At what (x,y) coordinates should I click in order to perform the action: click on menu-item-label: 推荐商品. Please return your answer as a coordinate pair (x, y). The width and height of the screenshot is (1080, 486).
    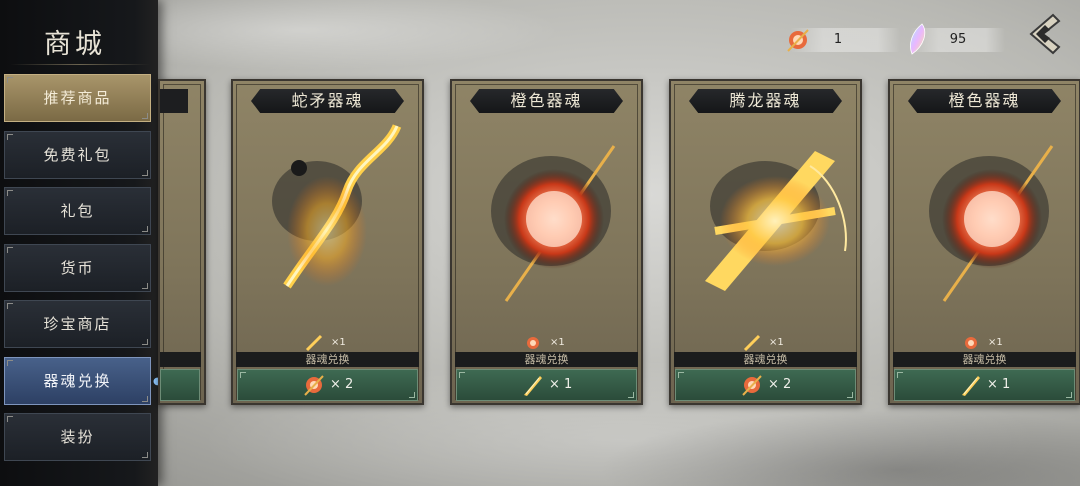
    Looking at the image, I should click on (77, 98).